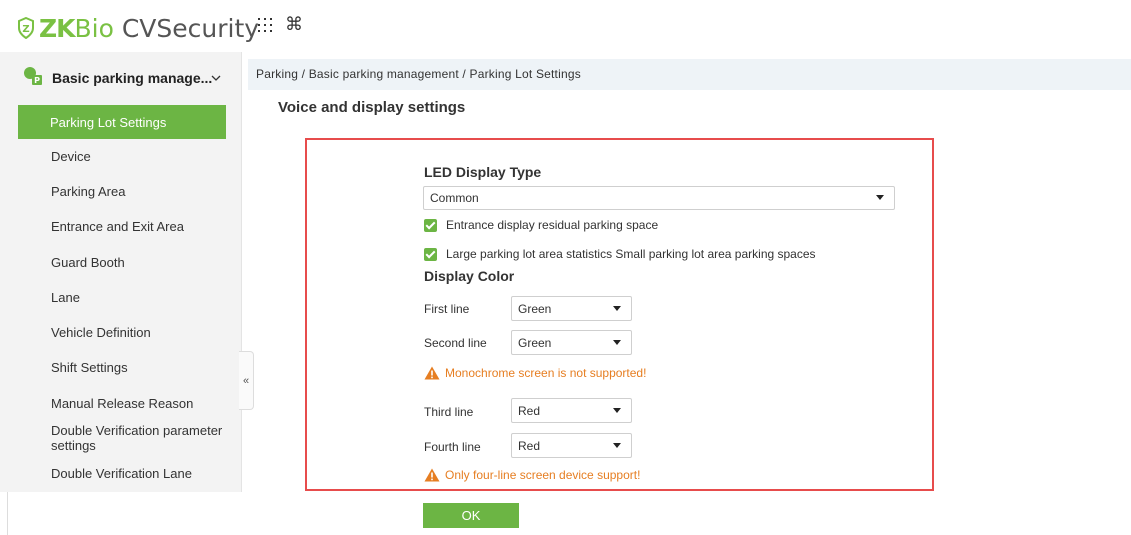  I want to click on four-line-warning: Only four-line screen device support!, so click(532, 475).